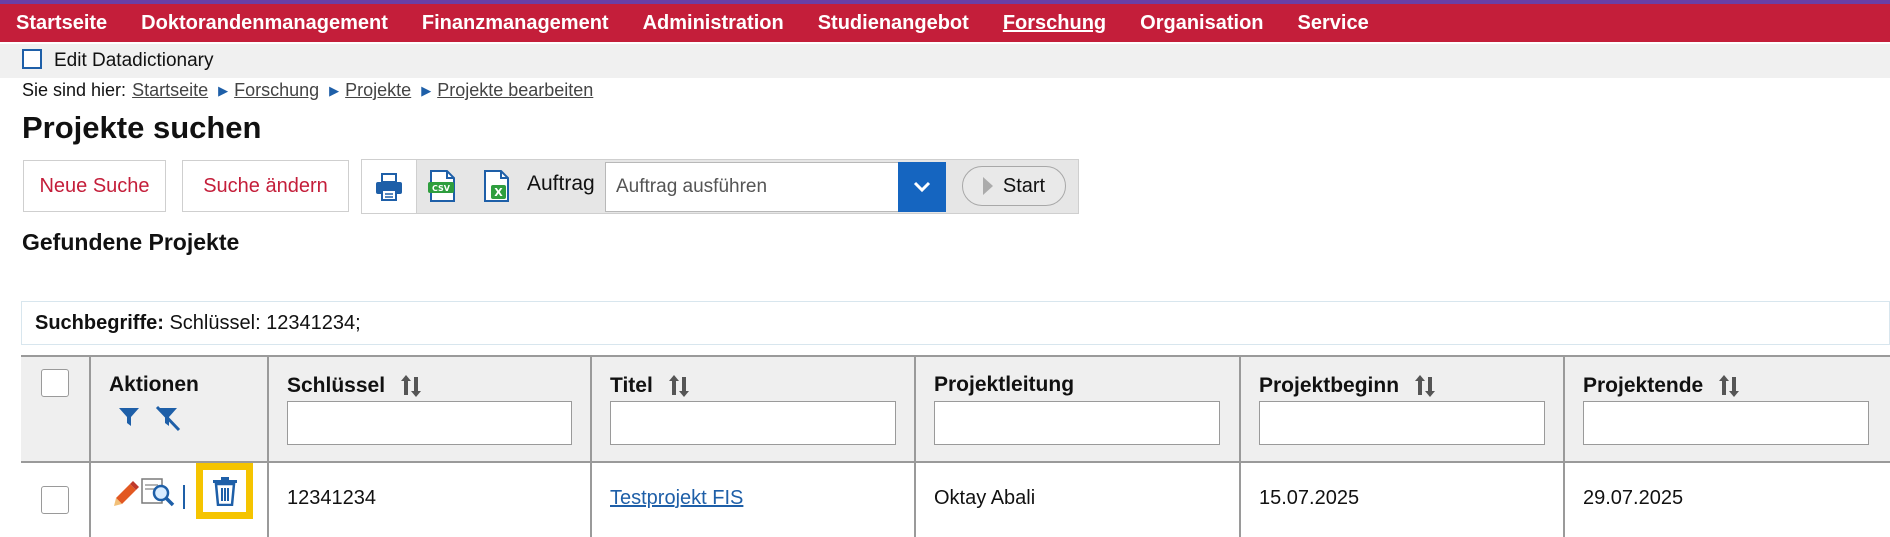 The height and width of the screenshot is (537, 1890). Describe the element at coordinates (561, 183) in the screenshot. I see `auftrag-label: Auftrag` at that location.